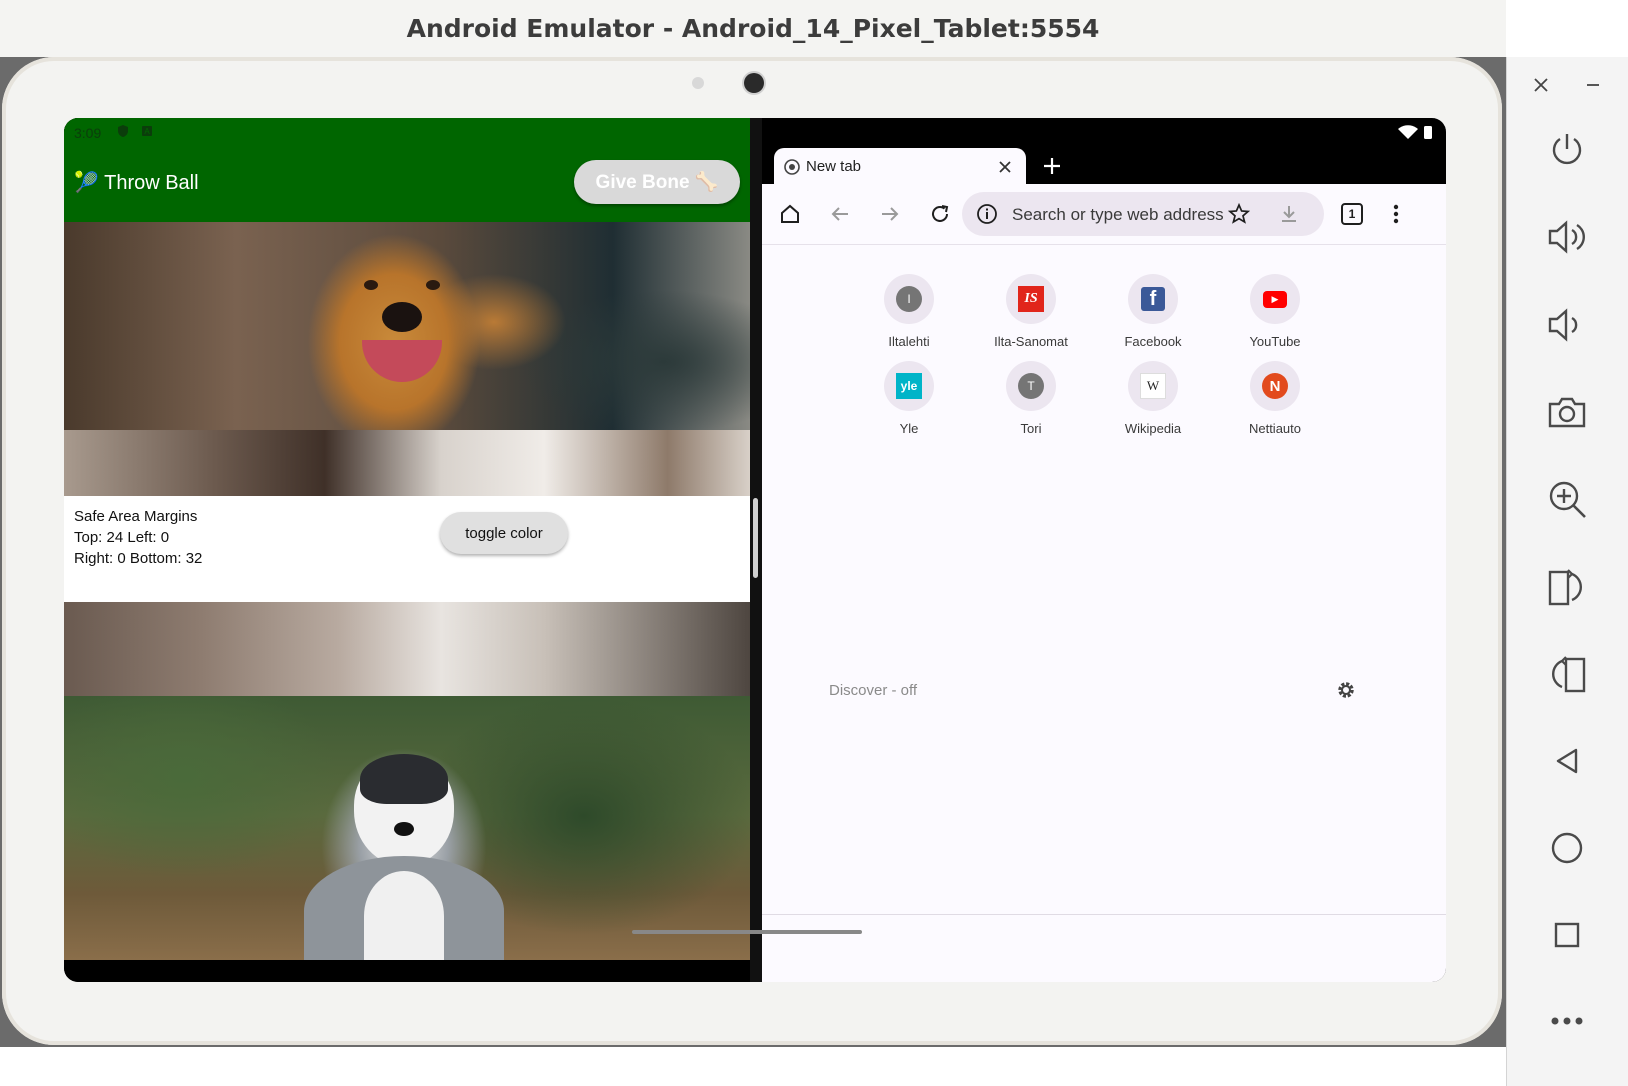  I want to click on sensor-dot, so click(698, 83).